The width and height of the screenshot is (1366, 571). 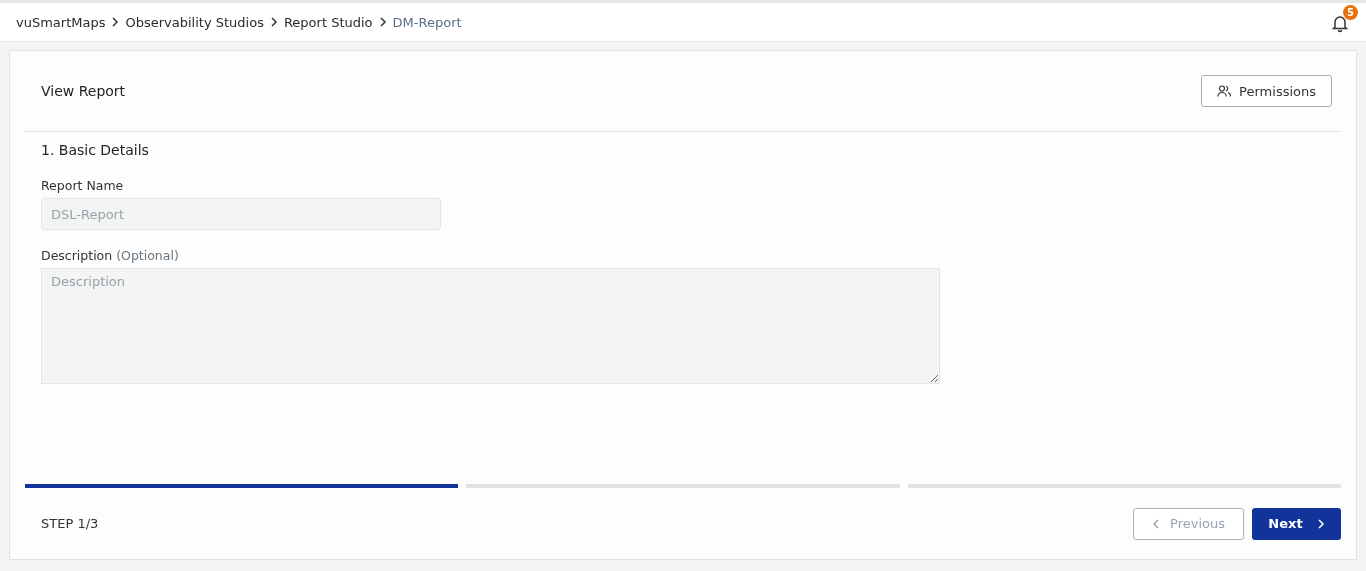 I want to click on next-button: Next, so click(x=1296, y=523).